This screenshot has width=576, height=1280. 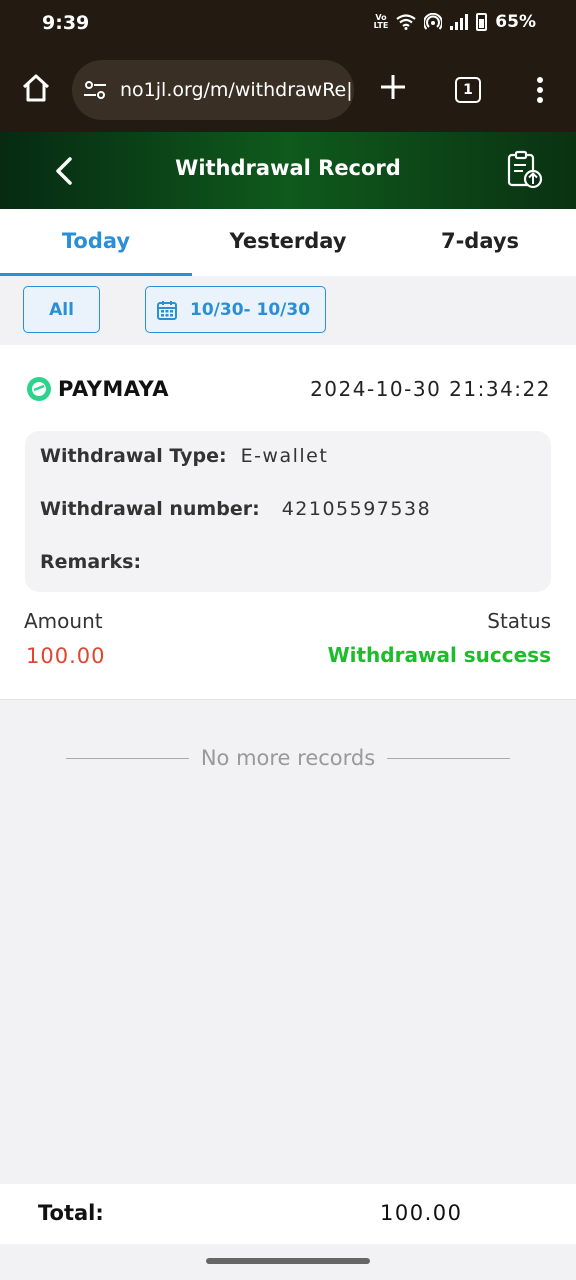 I want to click on no-more-records-text: No more records, so click(x=288, y=758).